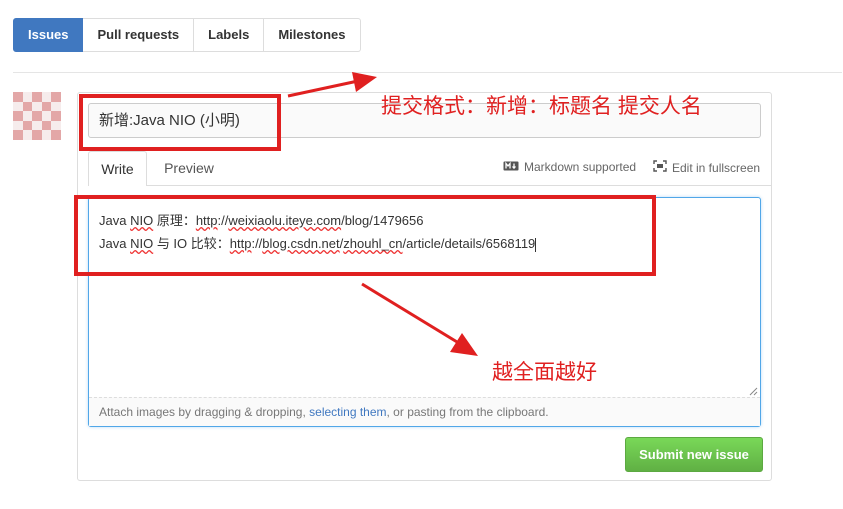 The height and width of the screenshot is (509, 843). Describe the element at coordinates (382, 214) in the screenshot. I see `annotation-arrows` at that location.